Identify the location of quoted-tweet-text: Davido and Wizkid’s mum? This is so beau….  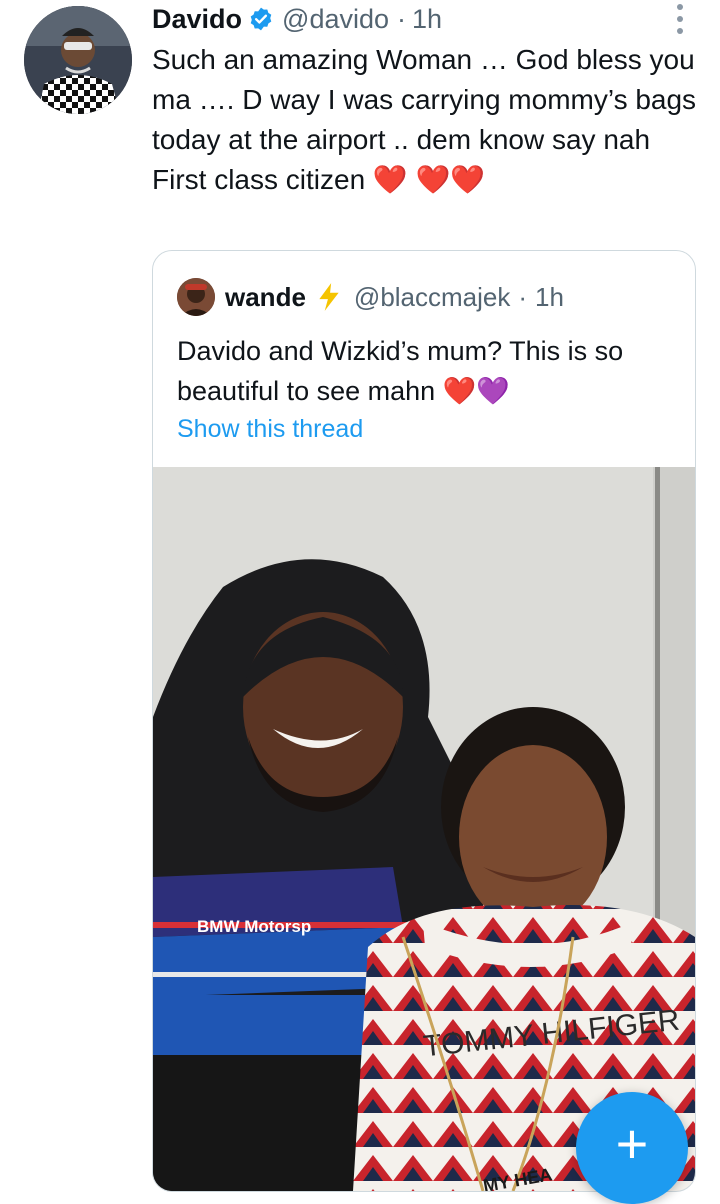
(400, 371).